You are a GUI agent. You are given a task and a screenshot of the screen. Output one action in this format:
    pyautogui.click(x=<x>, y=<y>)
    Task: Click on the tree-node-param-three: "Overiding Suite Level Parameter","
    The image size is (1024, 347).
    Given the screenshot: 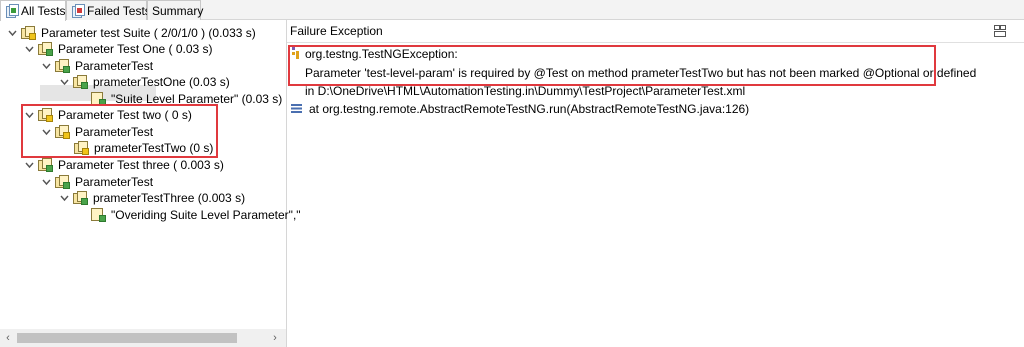 What is the action you would take?
    pyautogui.click(x=196, y=215)
    